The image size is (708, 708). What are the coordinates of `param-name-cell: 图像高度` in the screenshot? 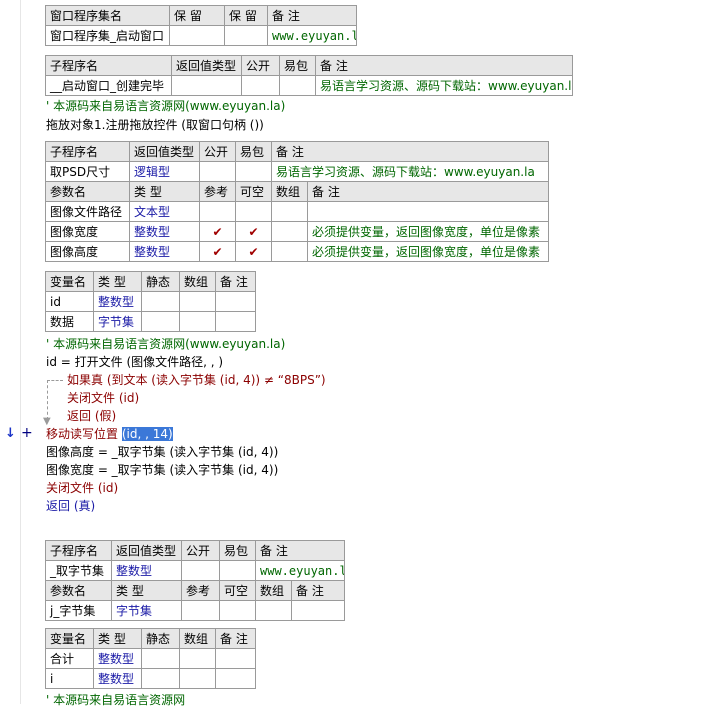 It's located at (87, 251).